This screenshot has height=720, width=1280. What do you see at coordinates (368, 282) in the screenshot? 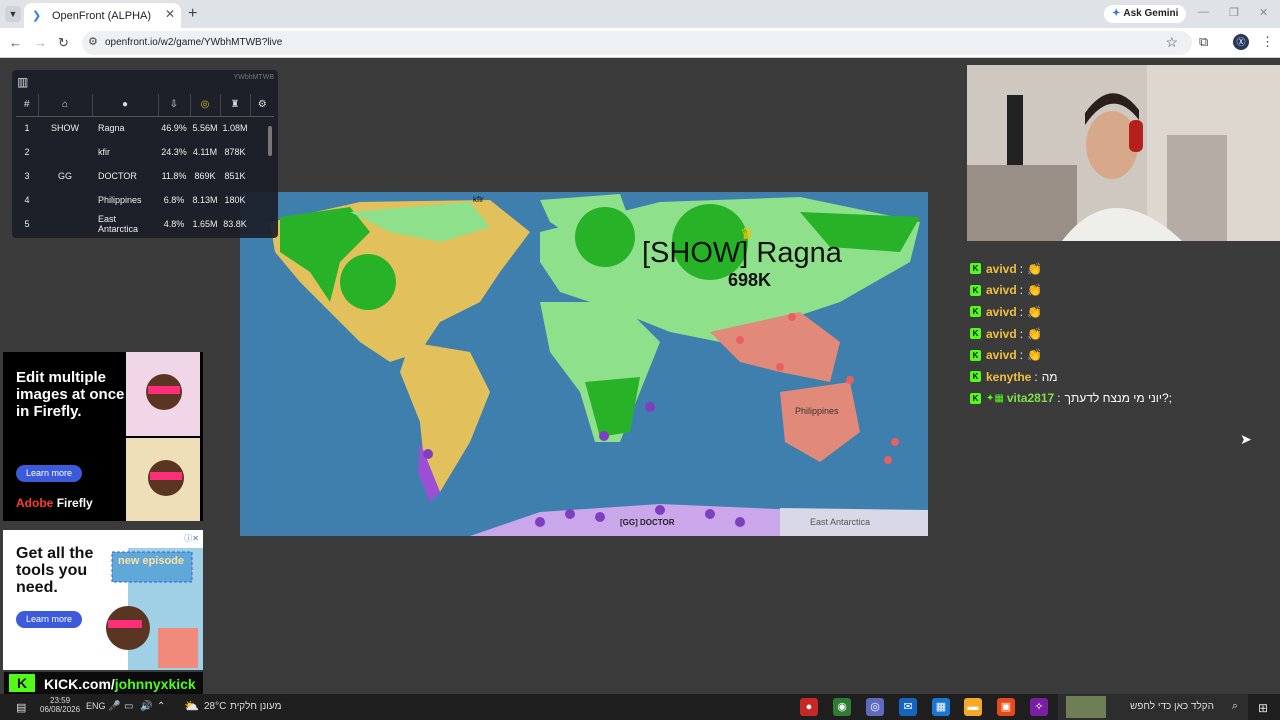
I see `ragna-blob-na` at bounding box center [368, 282].